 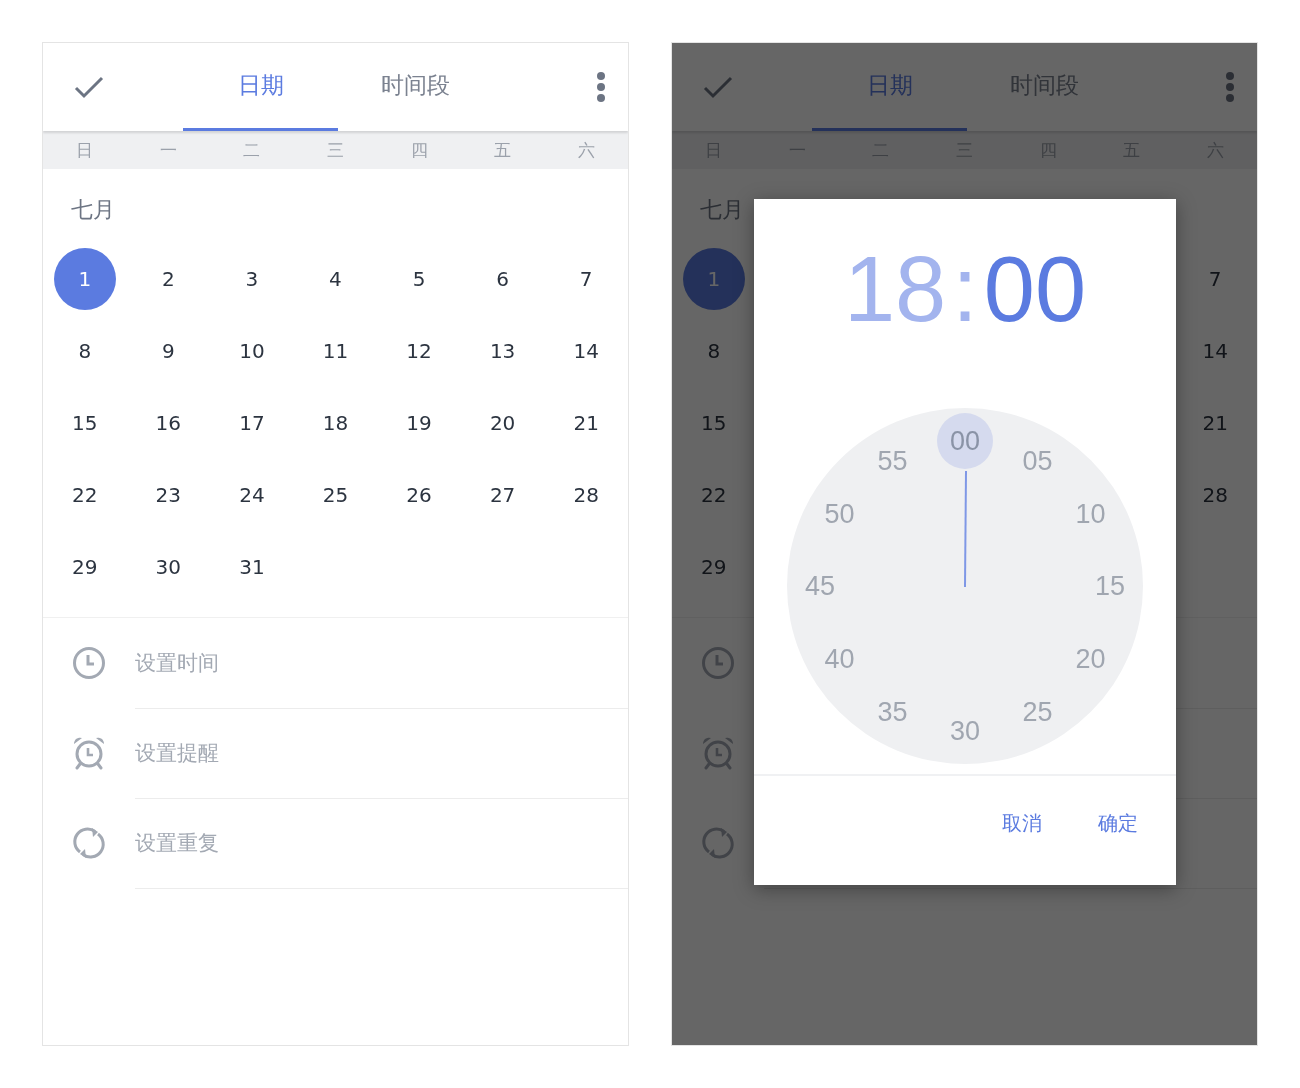 I want to click on dialog-button: 取消, so click(x=1022, y=824).